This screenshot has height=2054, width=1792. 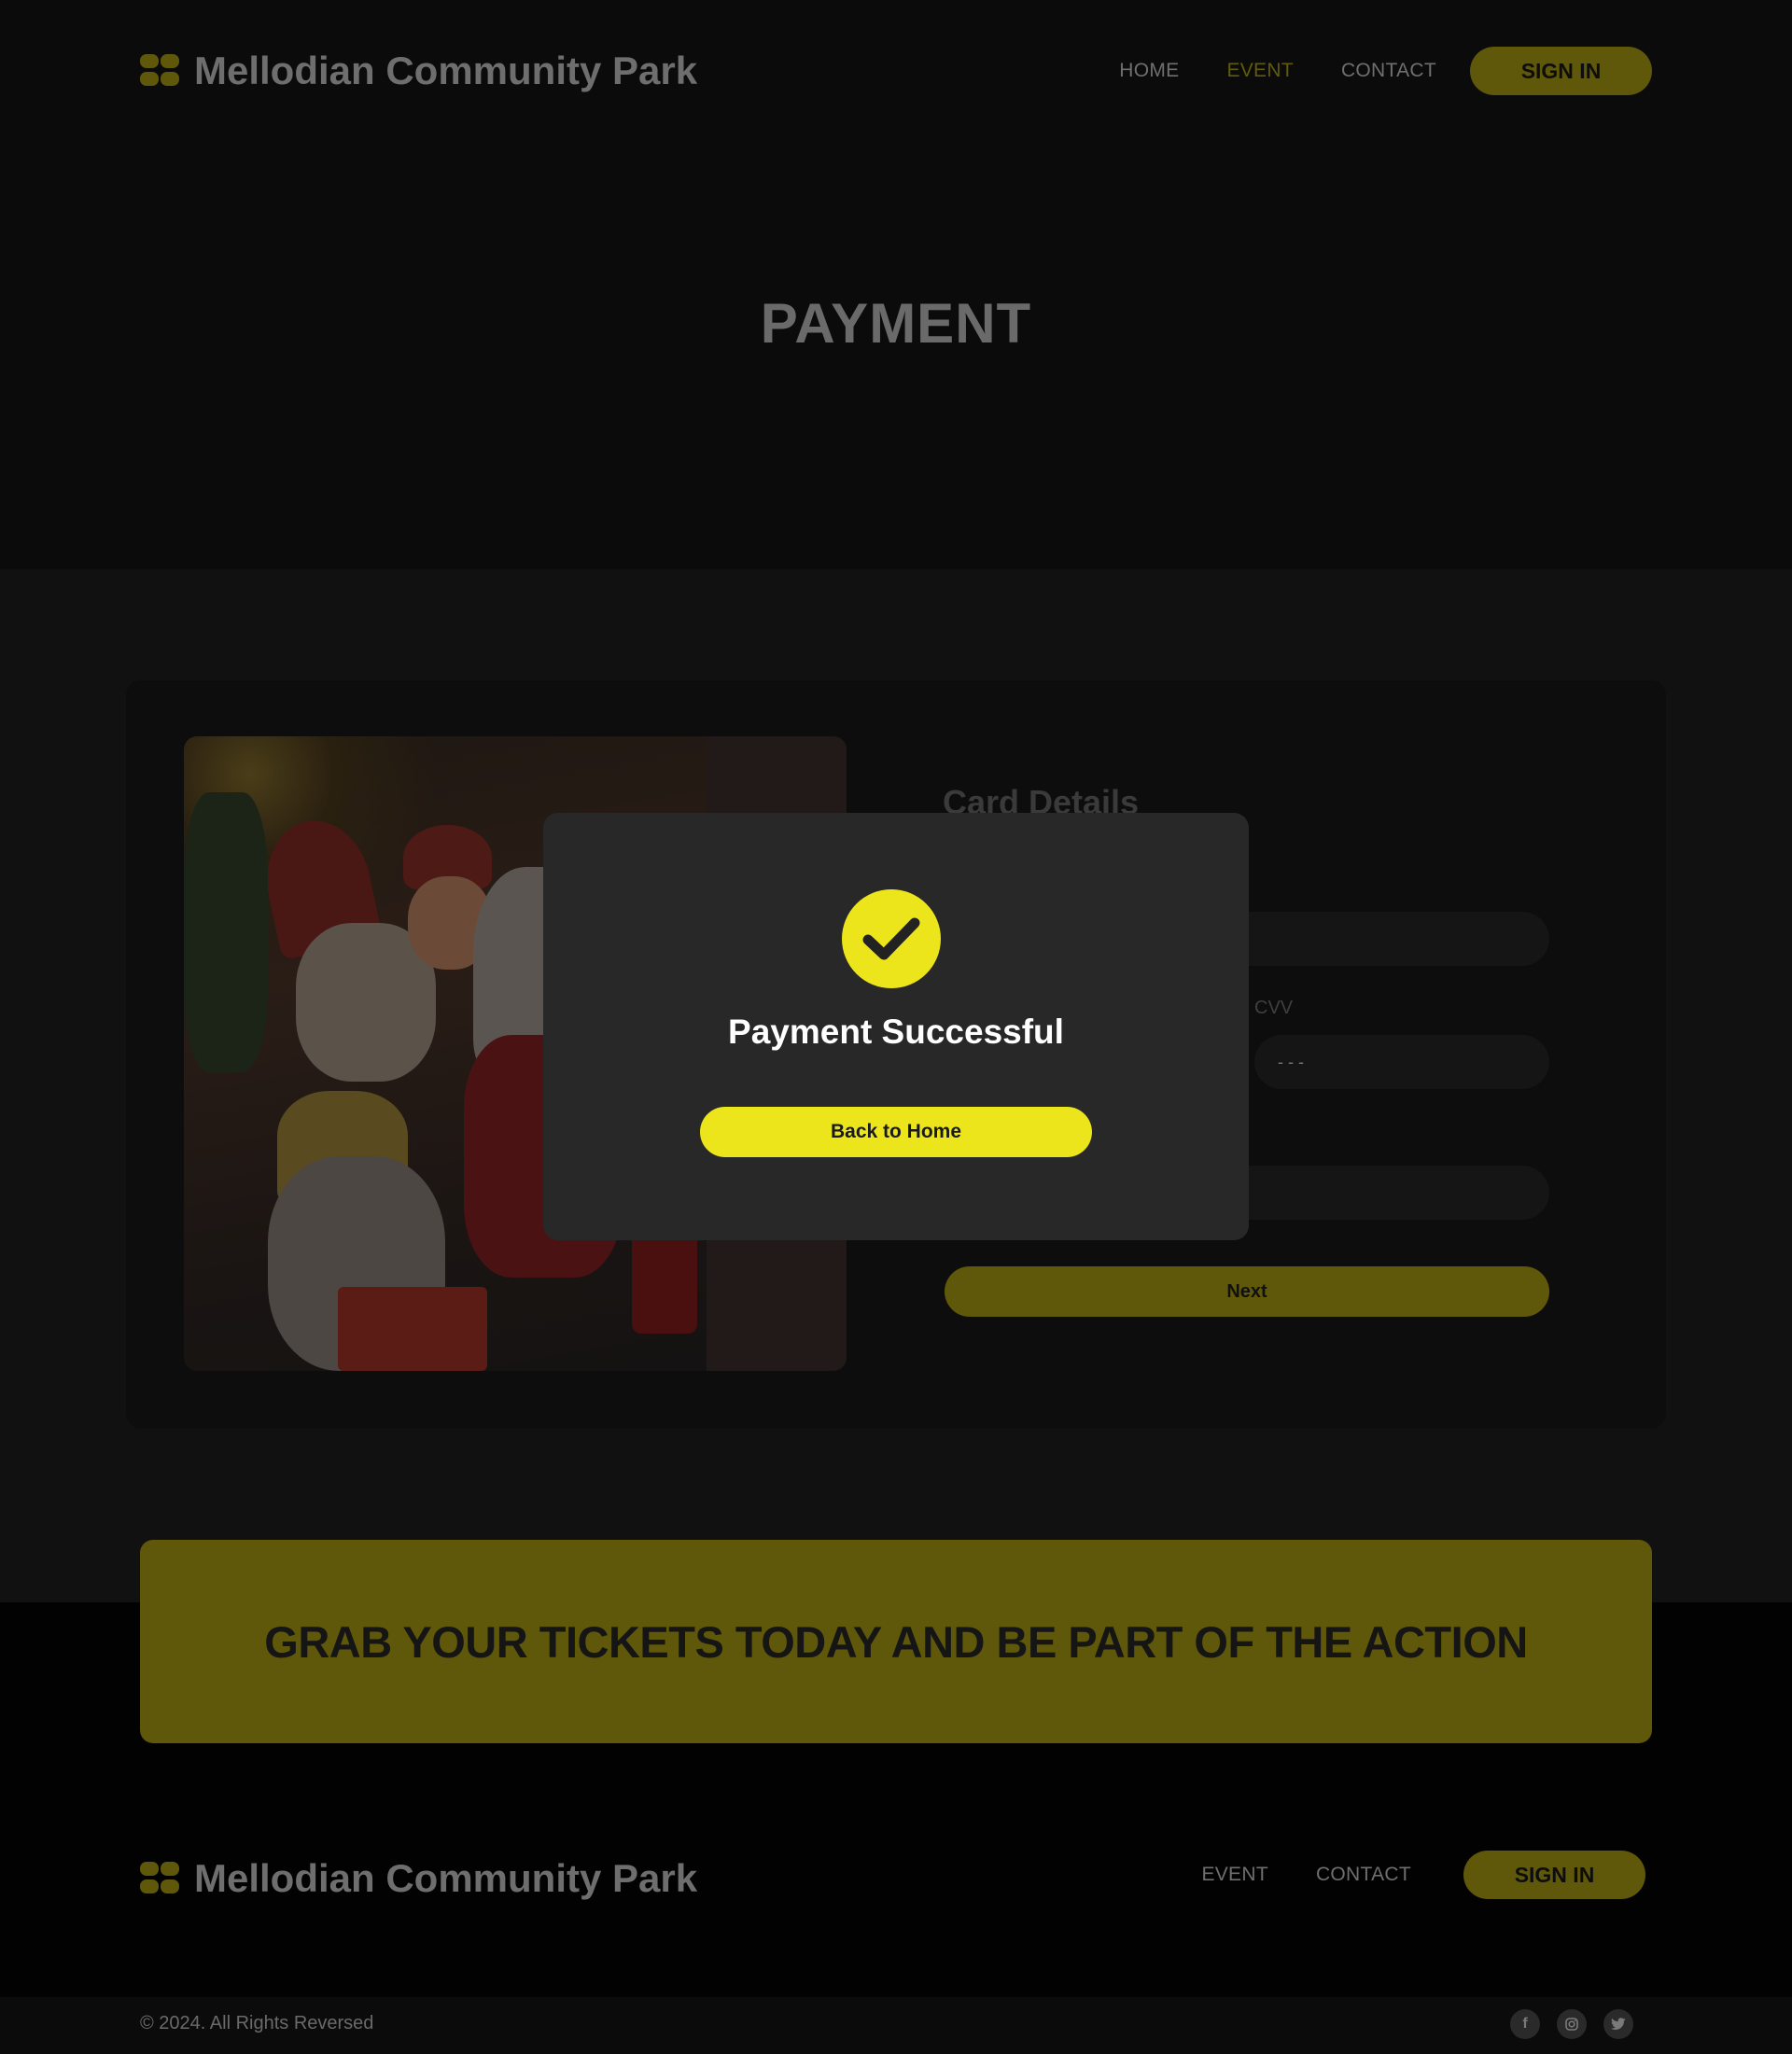 I want to click on footer-brand: Mellodian Community Park, so click(x=418, y=1878).